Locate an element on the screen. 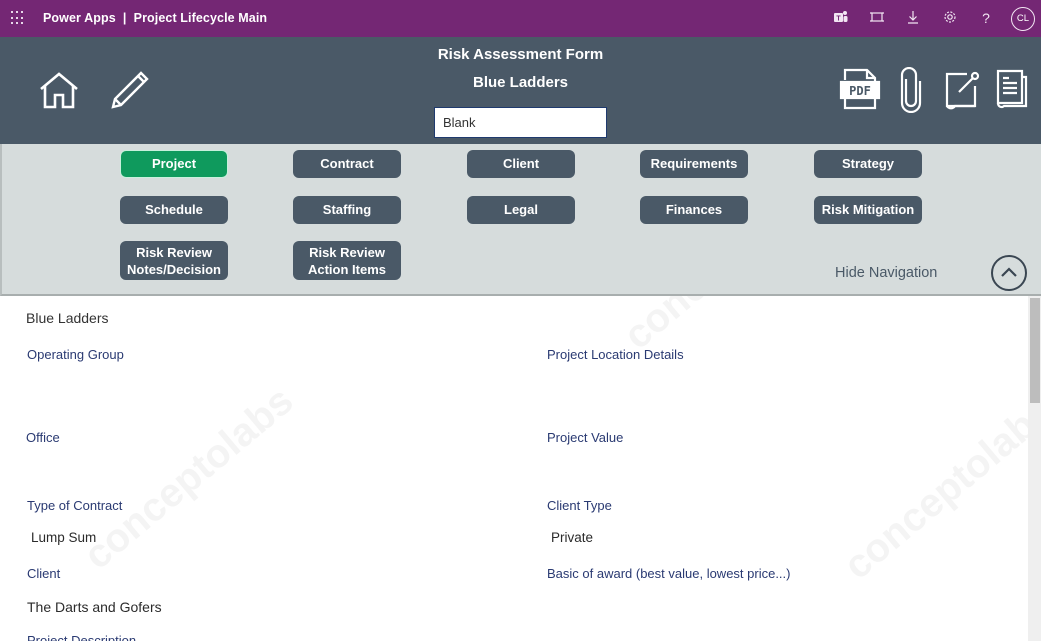 The width and height of the screenshot is (1041, 641). fit-screen-icon is located at coordinates (877, 18).